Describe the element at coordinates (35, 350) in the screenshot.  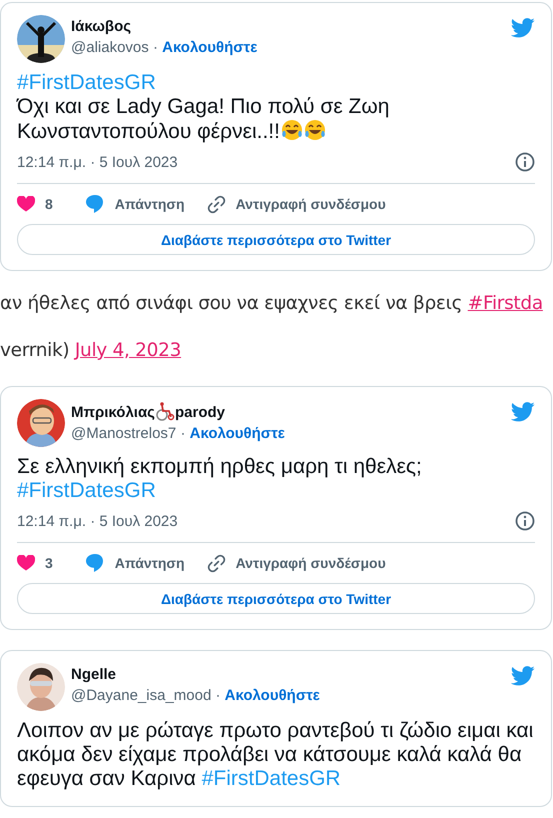
I see `article-text: verrnik)` at that location.